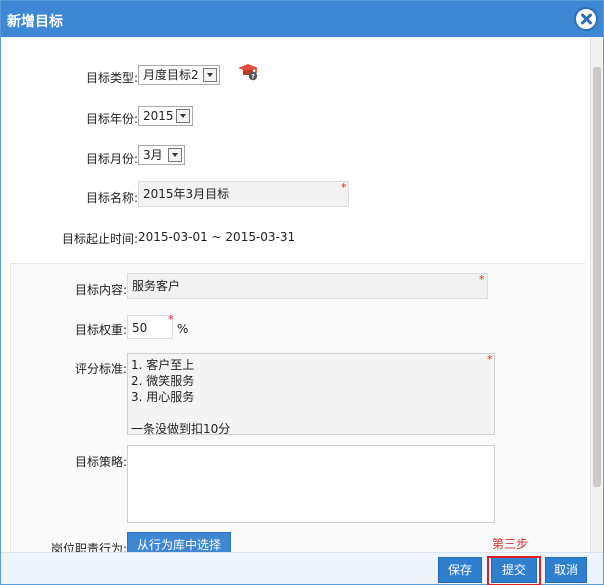 The width and height of the screenshot is (604, 585). What do you see at coordinates (302, 19) in the screenshot?
I see `dialog-titlebar: 新增目标` at bounding box center [302, 19].